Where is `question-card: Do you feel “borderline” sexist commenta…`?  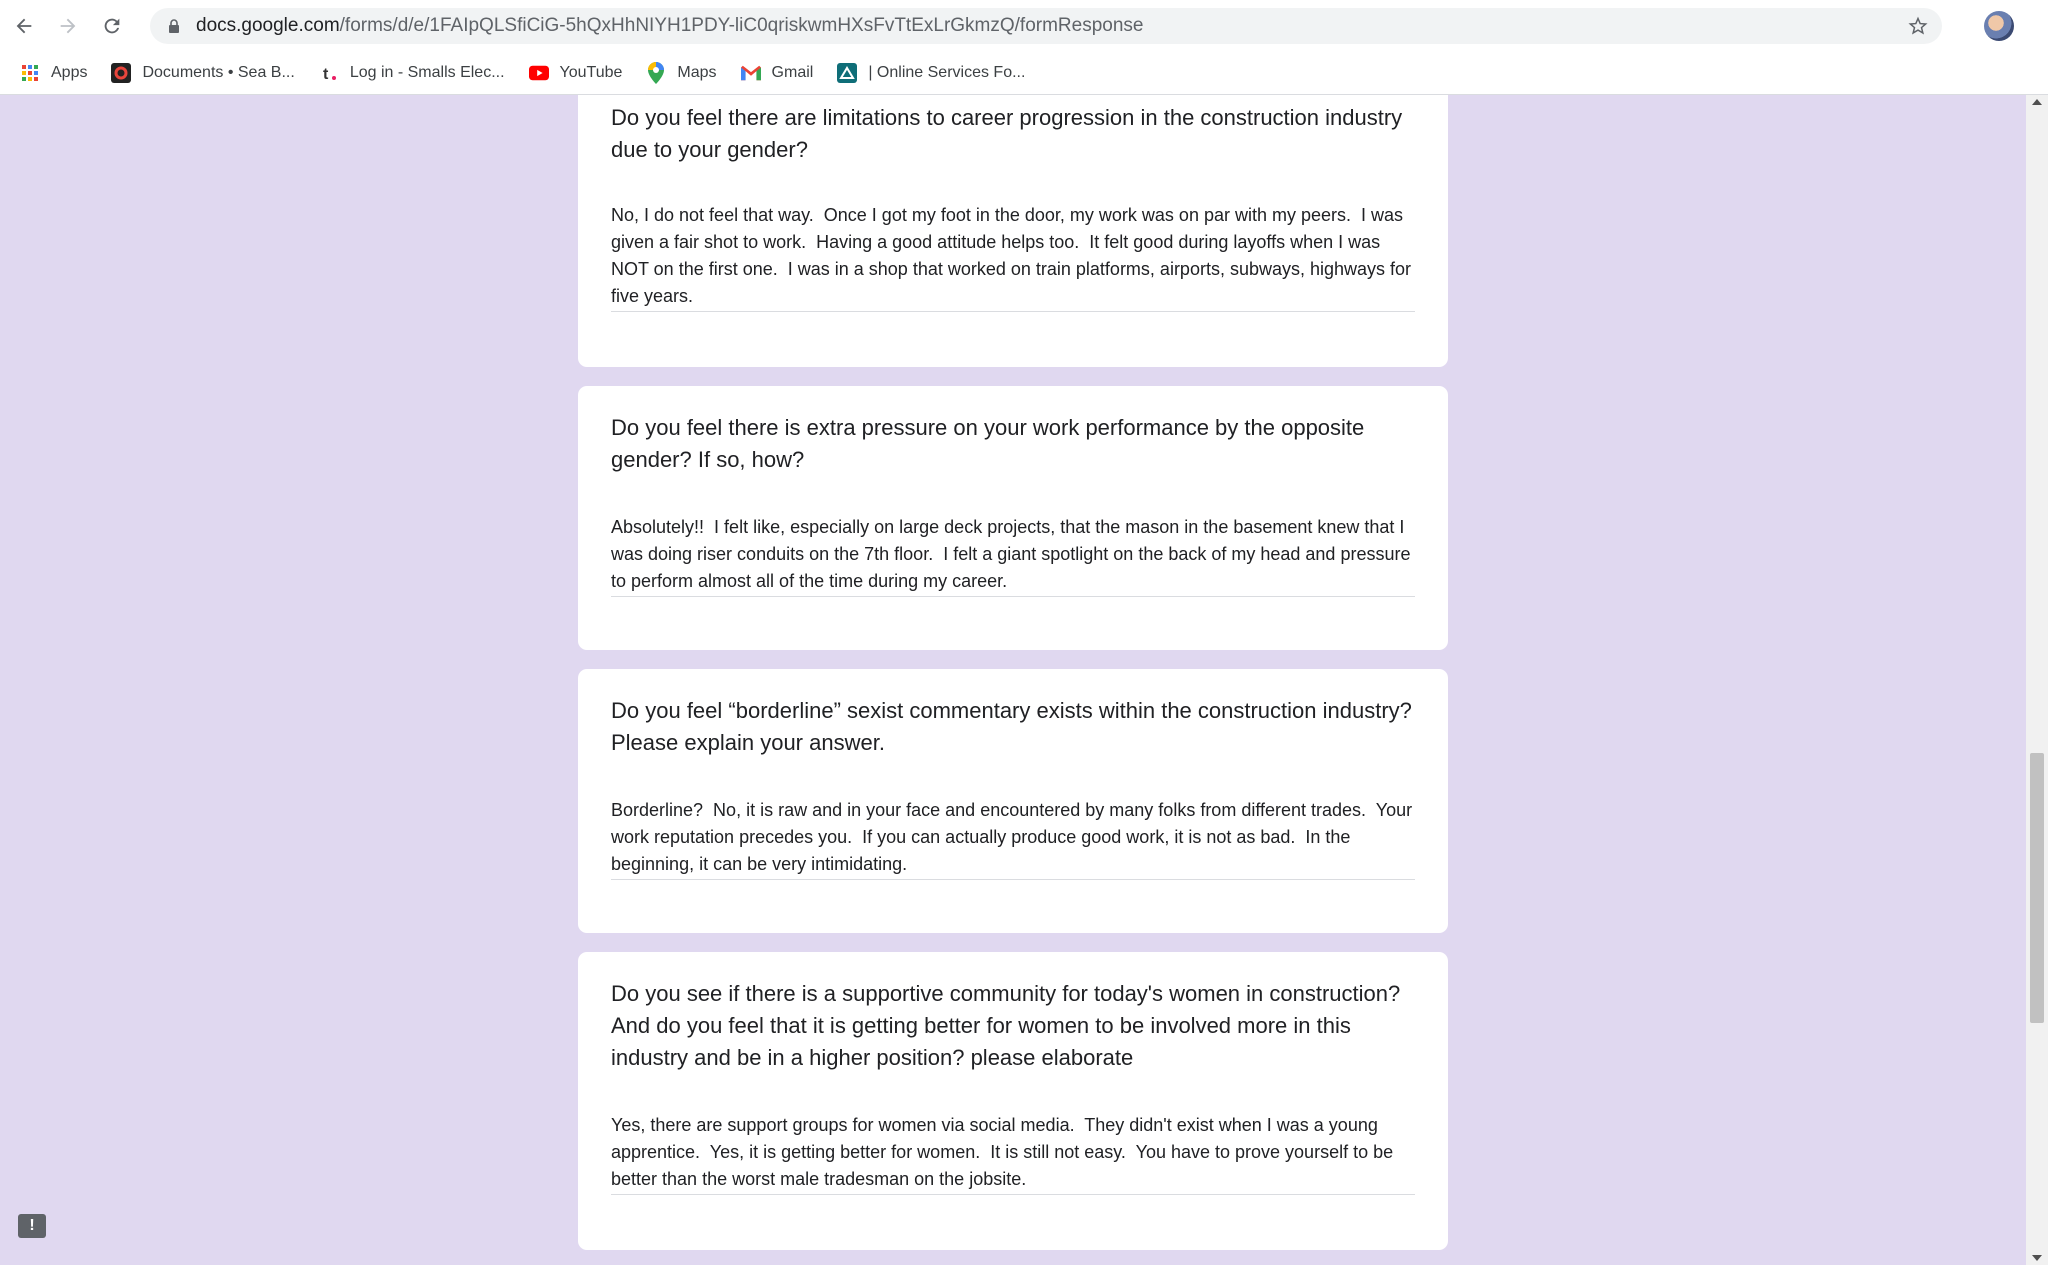 question-card: Do you feel “borderline” sexist commenta… is located at coordinates (1013, 801).